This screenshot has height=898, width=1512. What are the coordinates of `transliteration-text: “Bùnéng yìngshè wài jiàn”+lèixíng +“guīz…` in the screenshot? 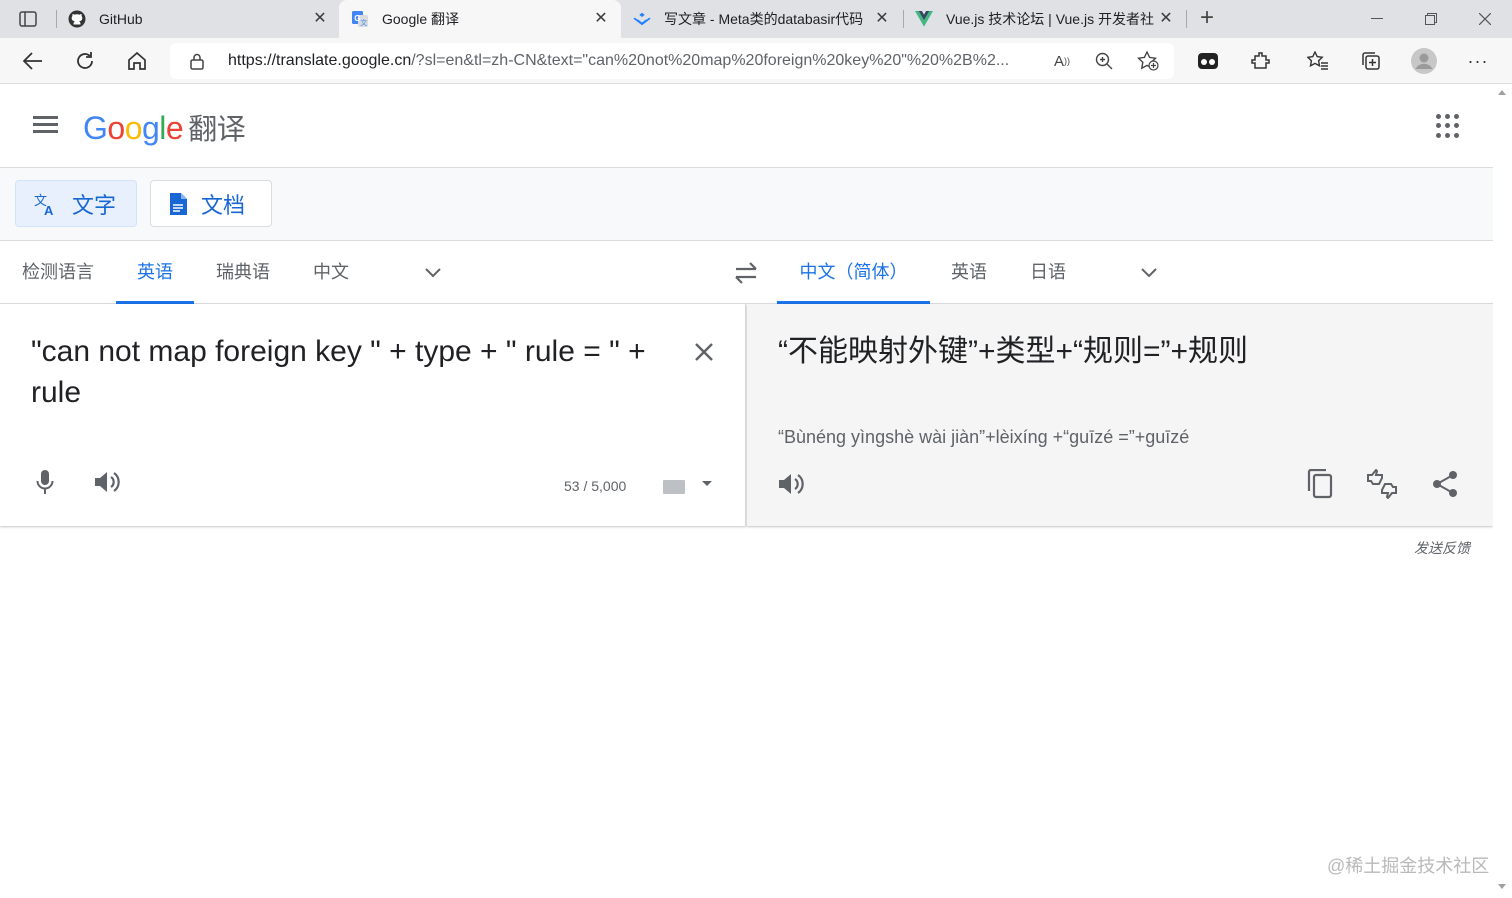 It's located at (984, 437).